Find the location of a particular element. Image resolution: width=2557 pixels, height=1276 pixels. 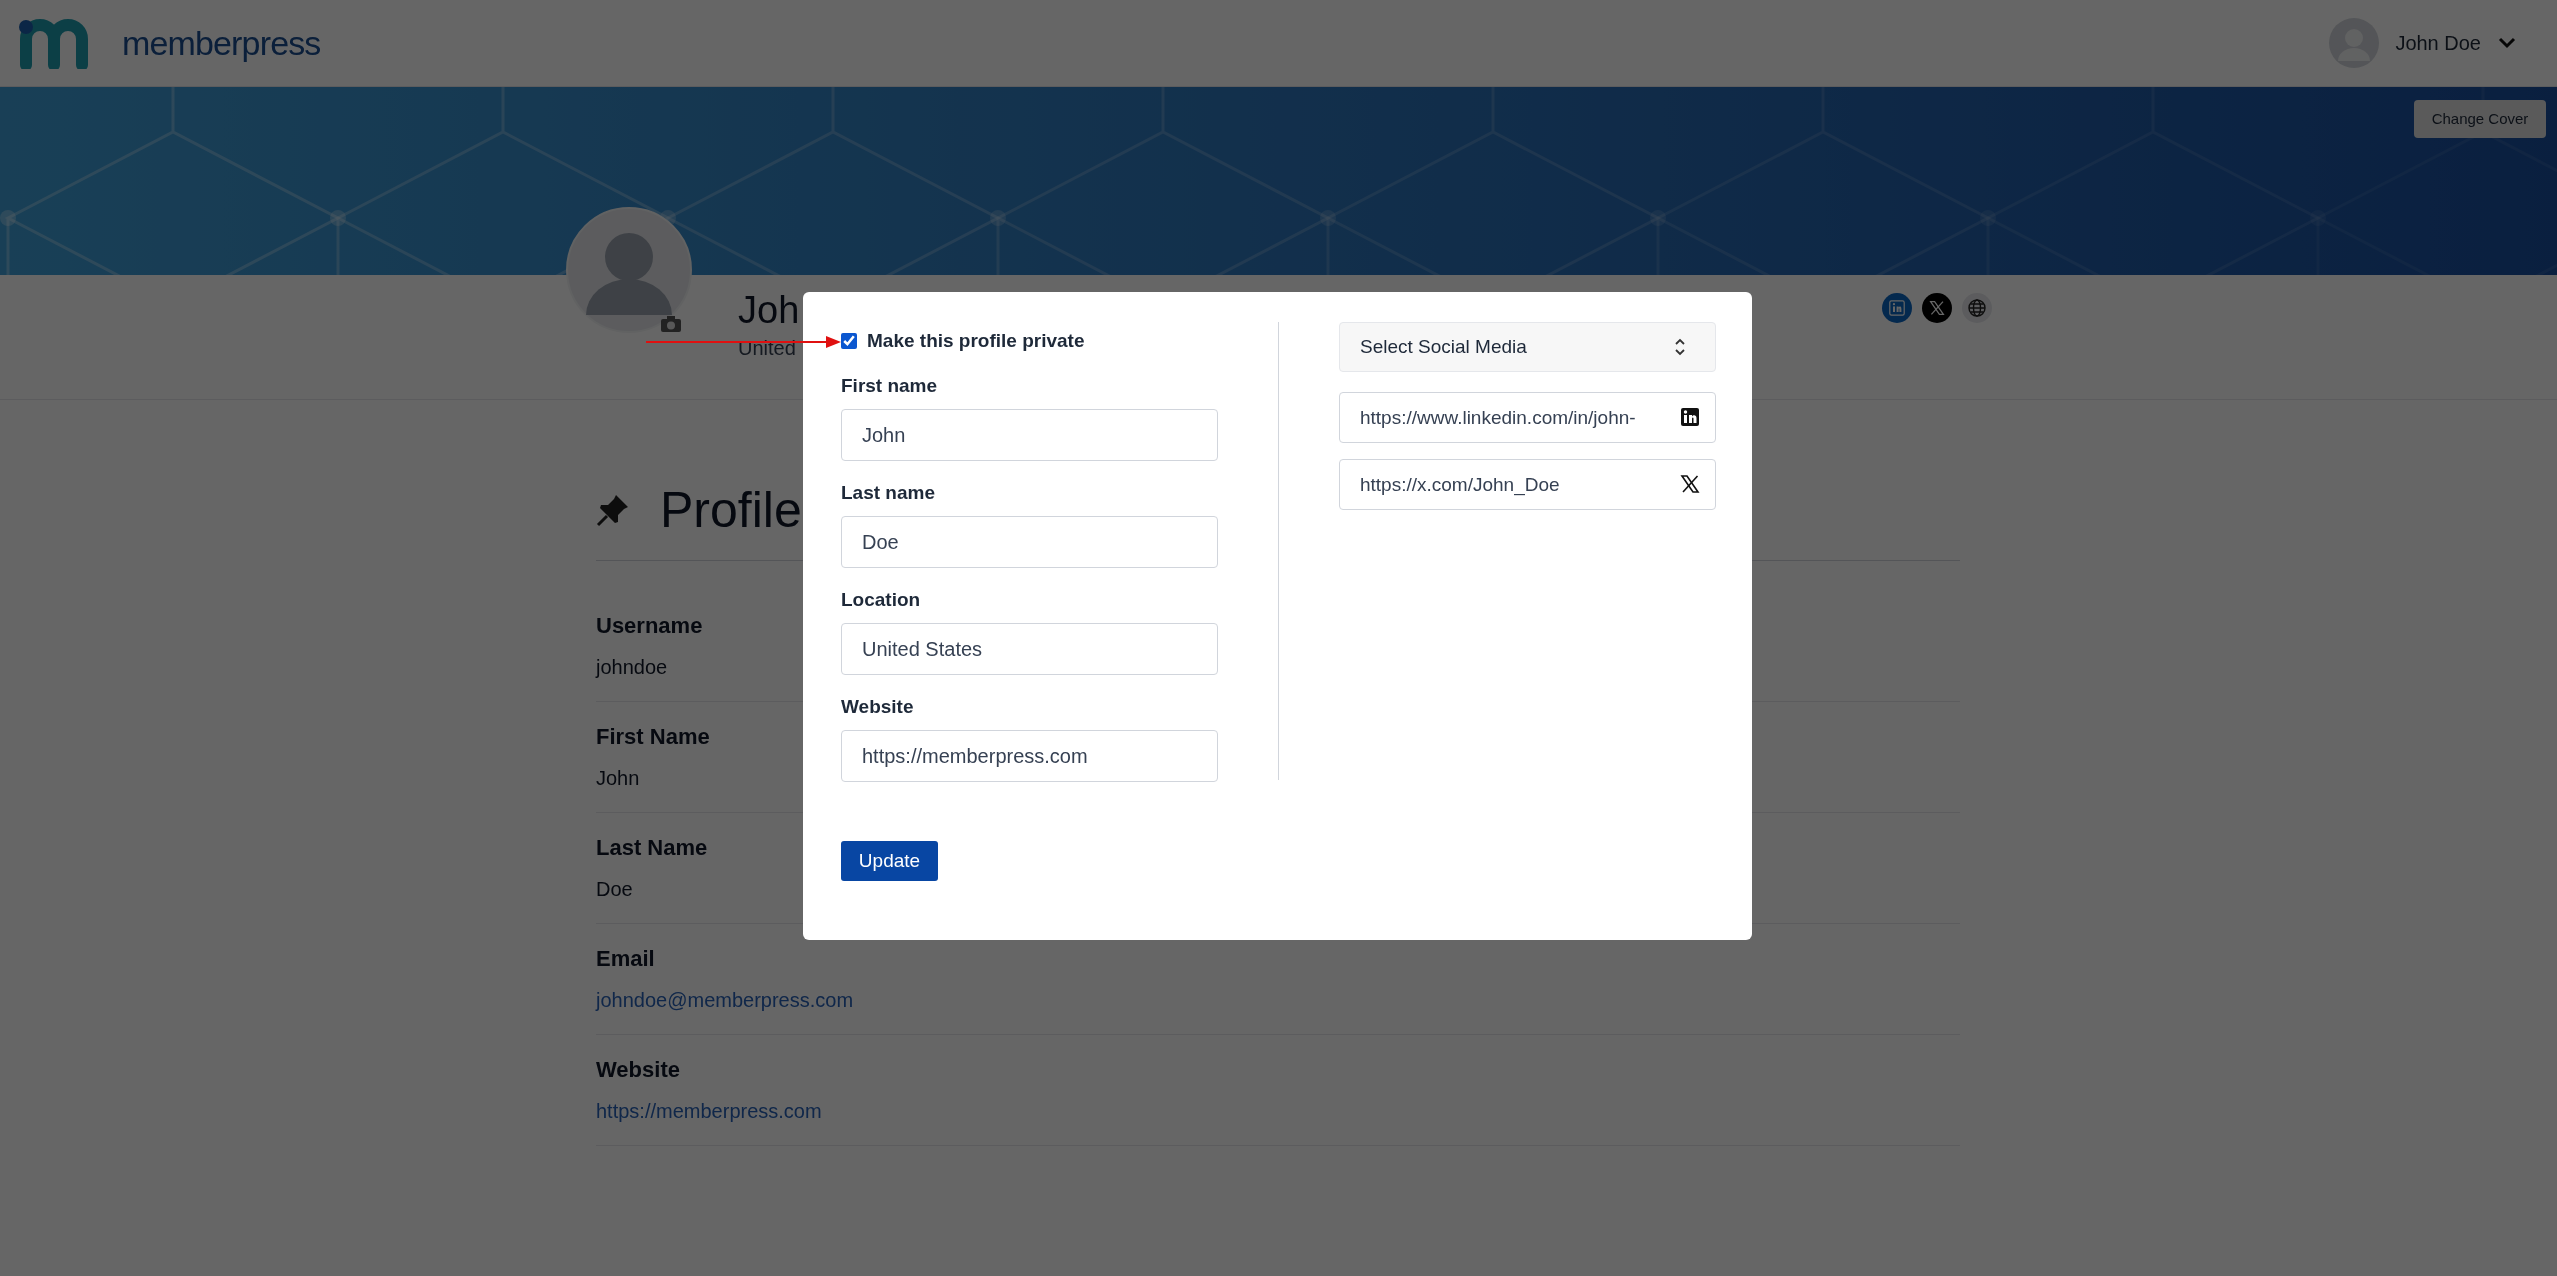

input-label: Website is located at coordinates (878, 707).